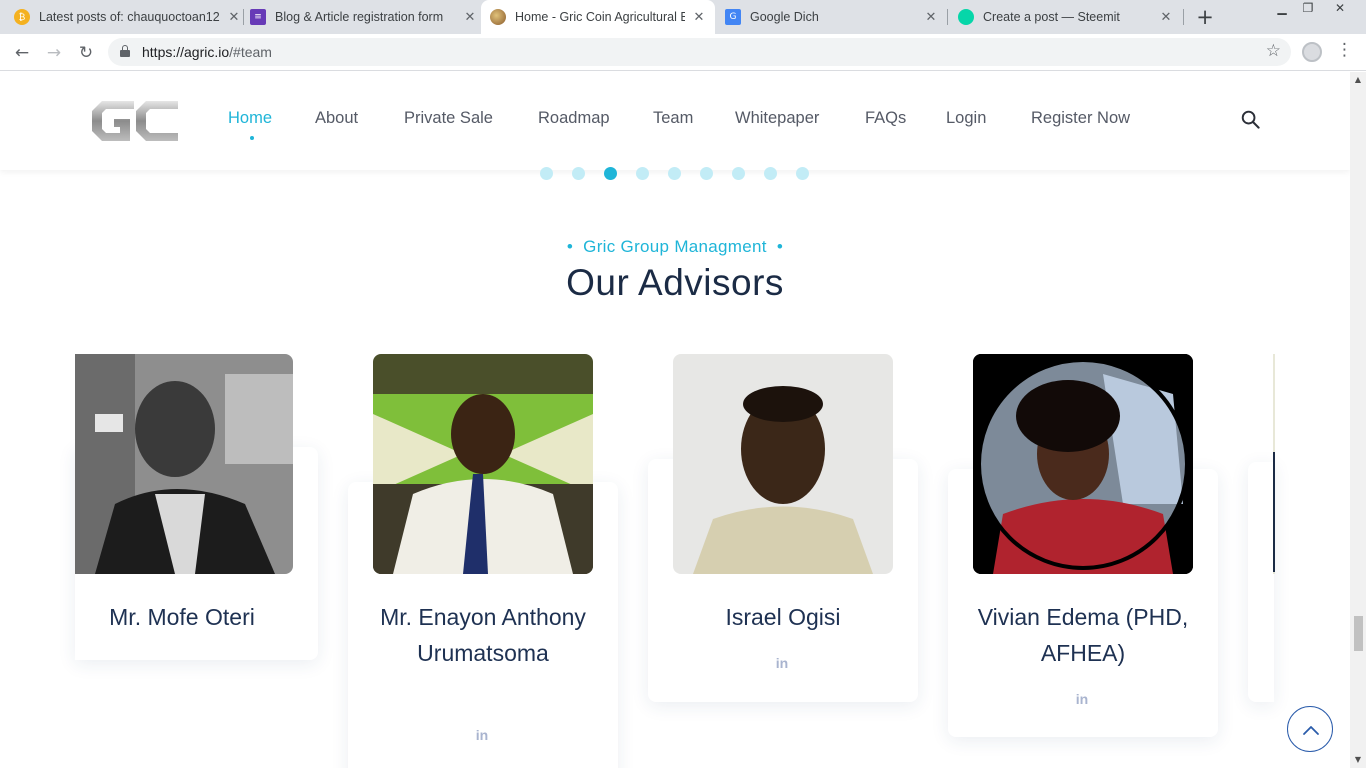  What do you see at coordinates (1261, 582) in the screenshot?
I see `advisor-card-partial` at bounding box center [1261, 582].